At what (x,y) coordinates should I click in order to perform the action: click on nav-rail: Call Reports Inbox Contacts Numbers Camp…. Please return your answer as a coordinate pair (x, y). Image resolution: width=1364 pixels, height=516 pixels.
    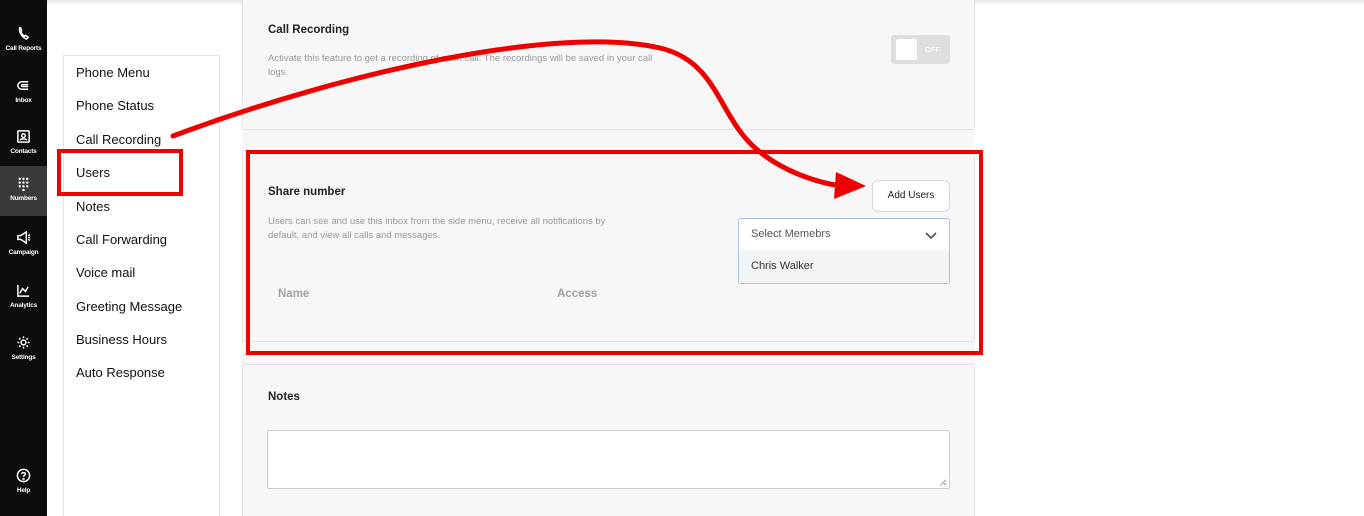
    Looking at the image, I should click on (23, 258).